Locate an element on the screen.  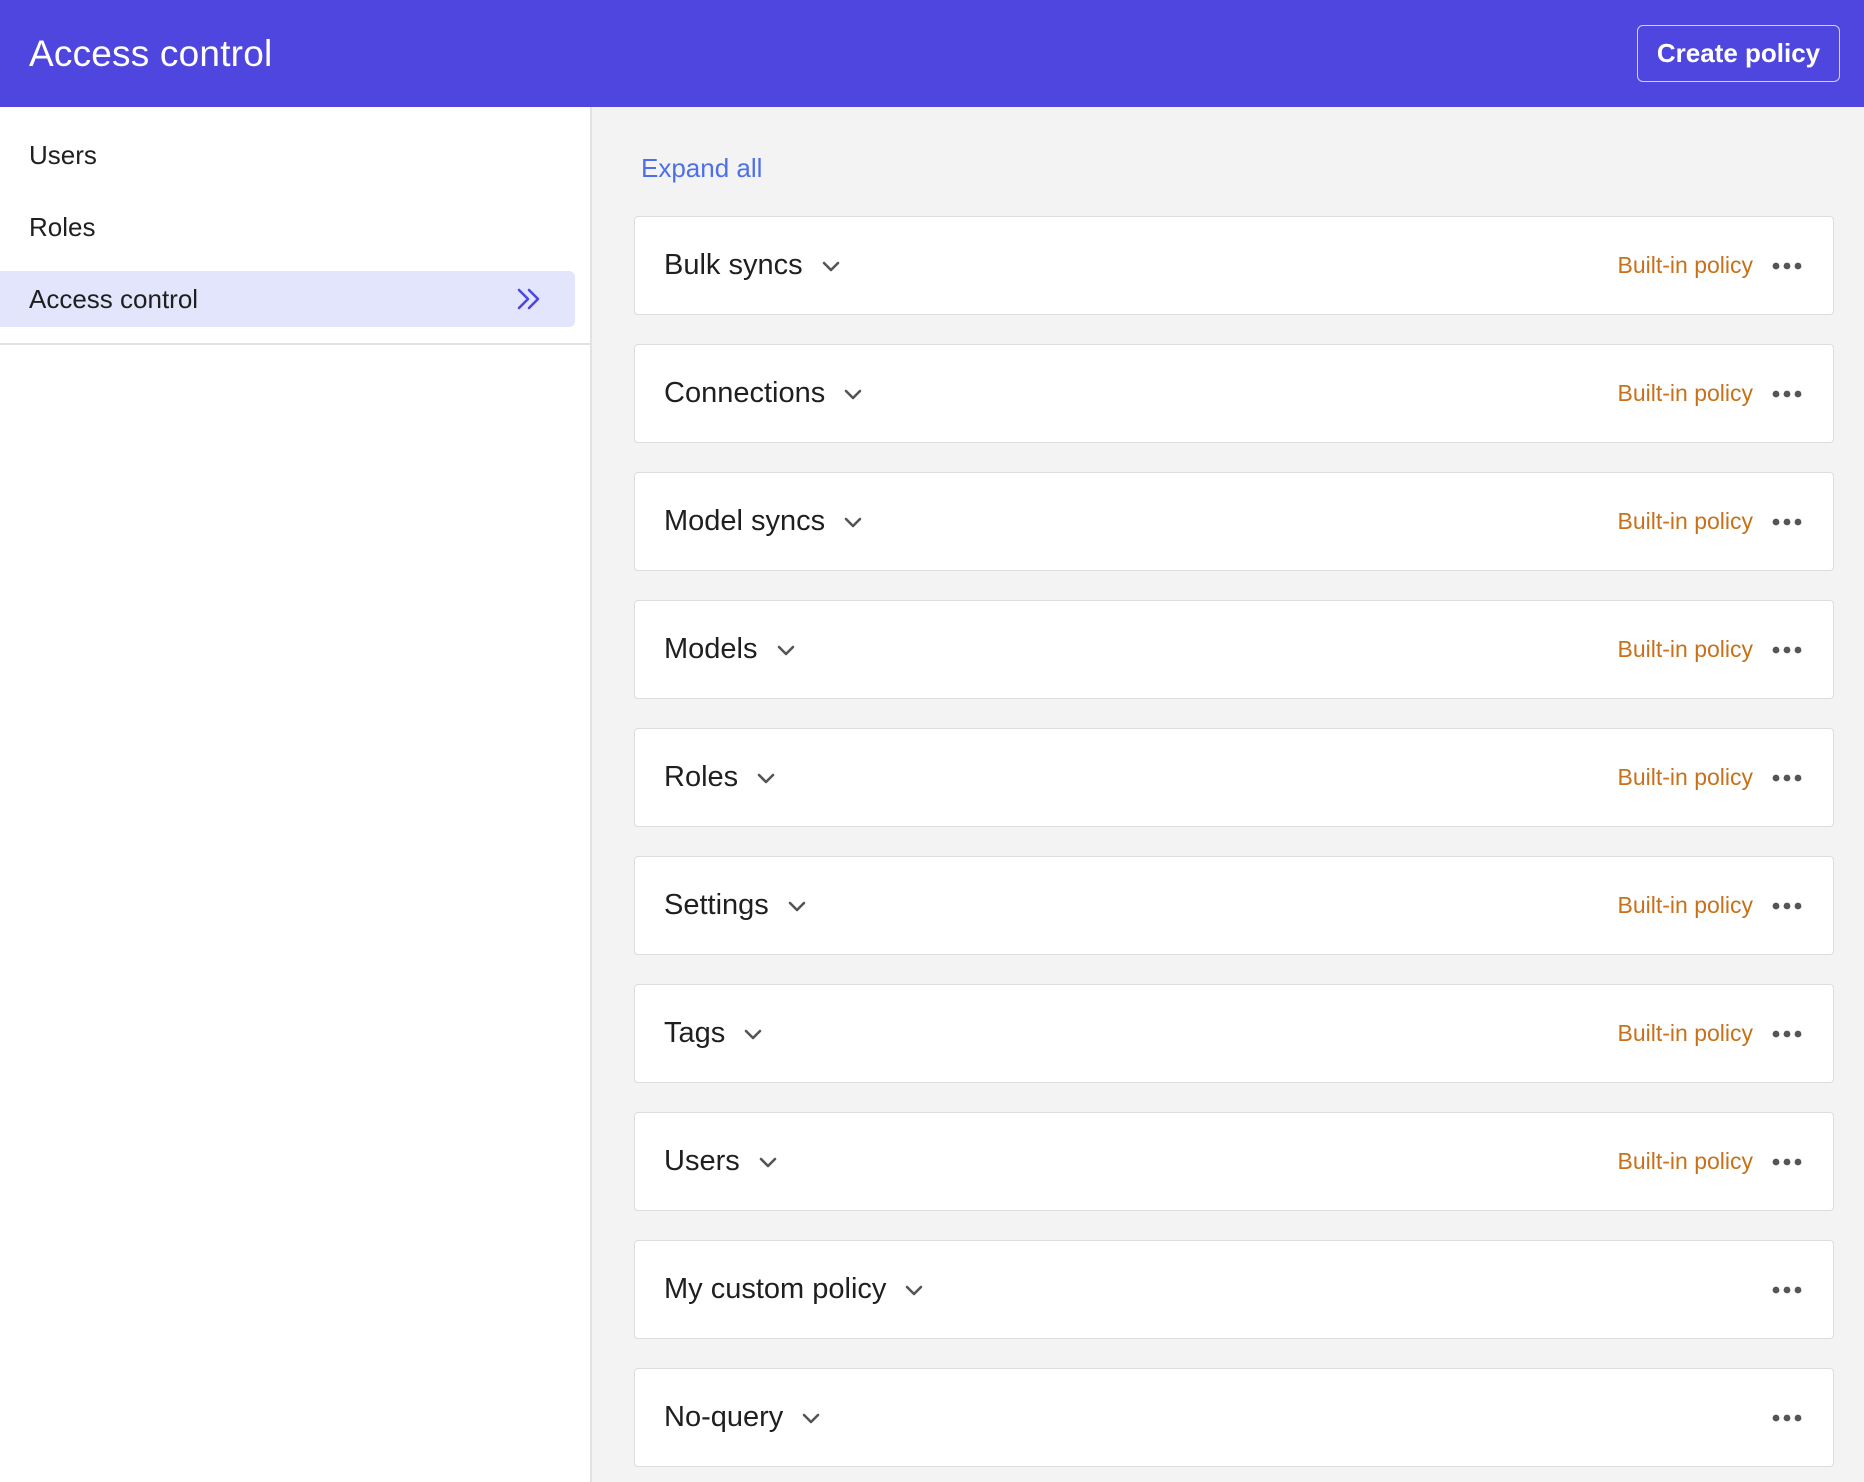
policy-name: Settings is located at coordinates (716, 905).